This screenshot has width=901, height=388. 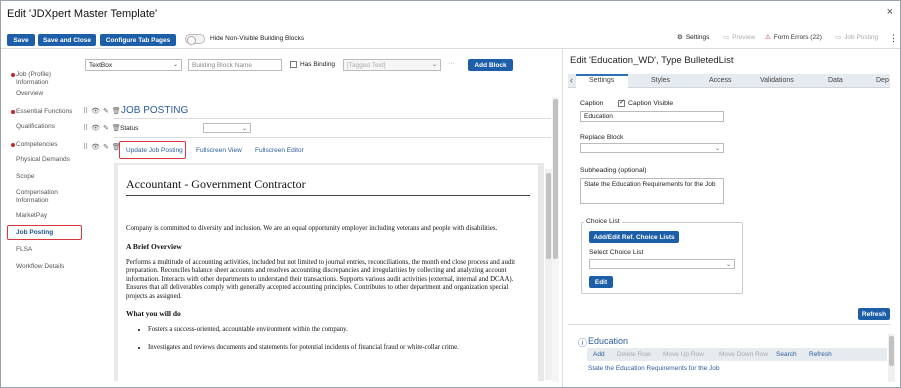 I want to click on grid-move-down-button: Move Down Row, so click(x=743, y=354).